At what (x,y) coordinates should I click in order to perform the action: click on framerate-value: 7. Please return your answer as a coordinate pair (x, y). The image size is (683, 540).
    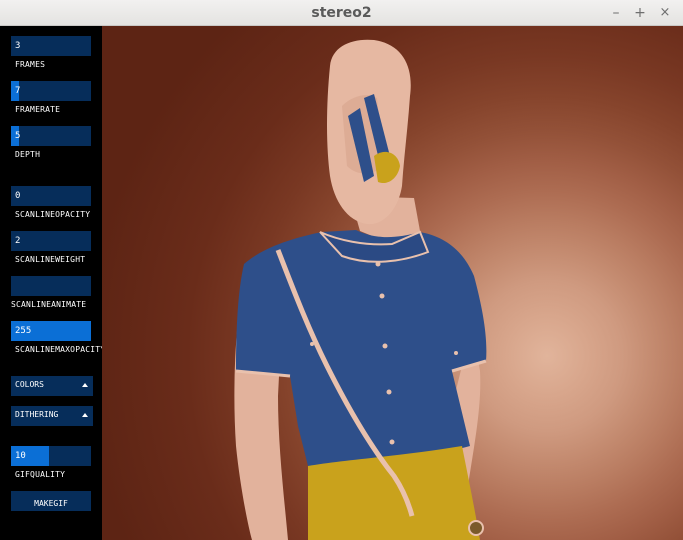
    Looking at the image, I should click on (18, 91).